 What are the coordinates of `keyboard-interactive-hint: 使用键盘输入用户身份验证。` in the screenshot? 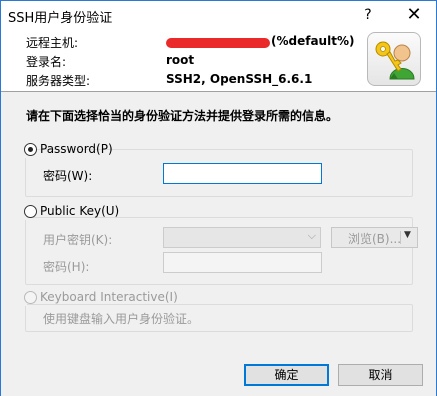 It's located at (121, 319).